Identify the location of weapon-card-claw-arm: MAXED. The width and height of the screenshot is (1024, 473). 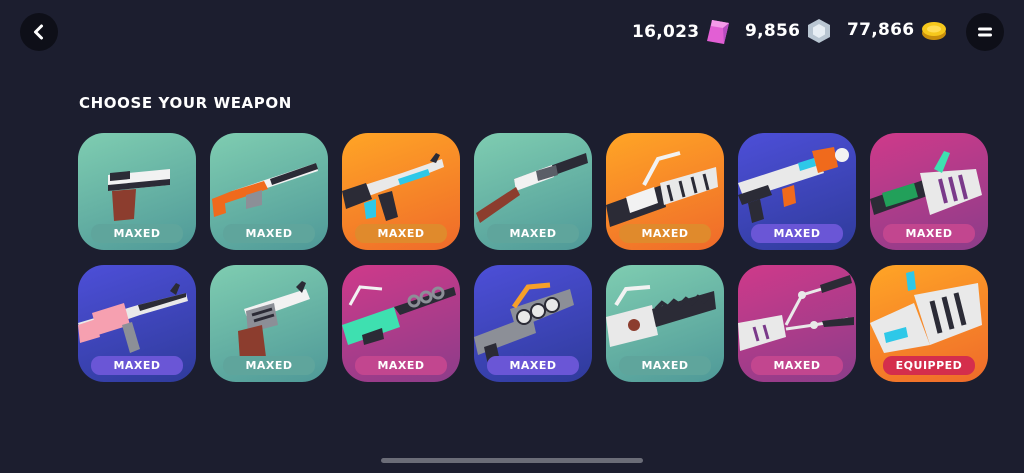
(797, 323).